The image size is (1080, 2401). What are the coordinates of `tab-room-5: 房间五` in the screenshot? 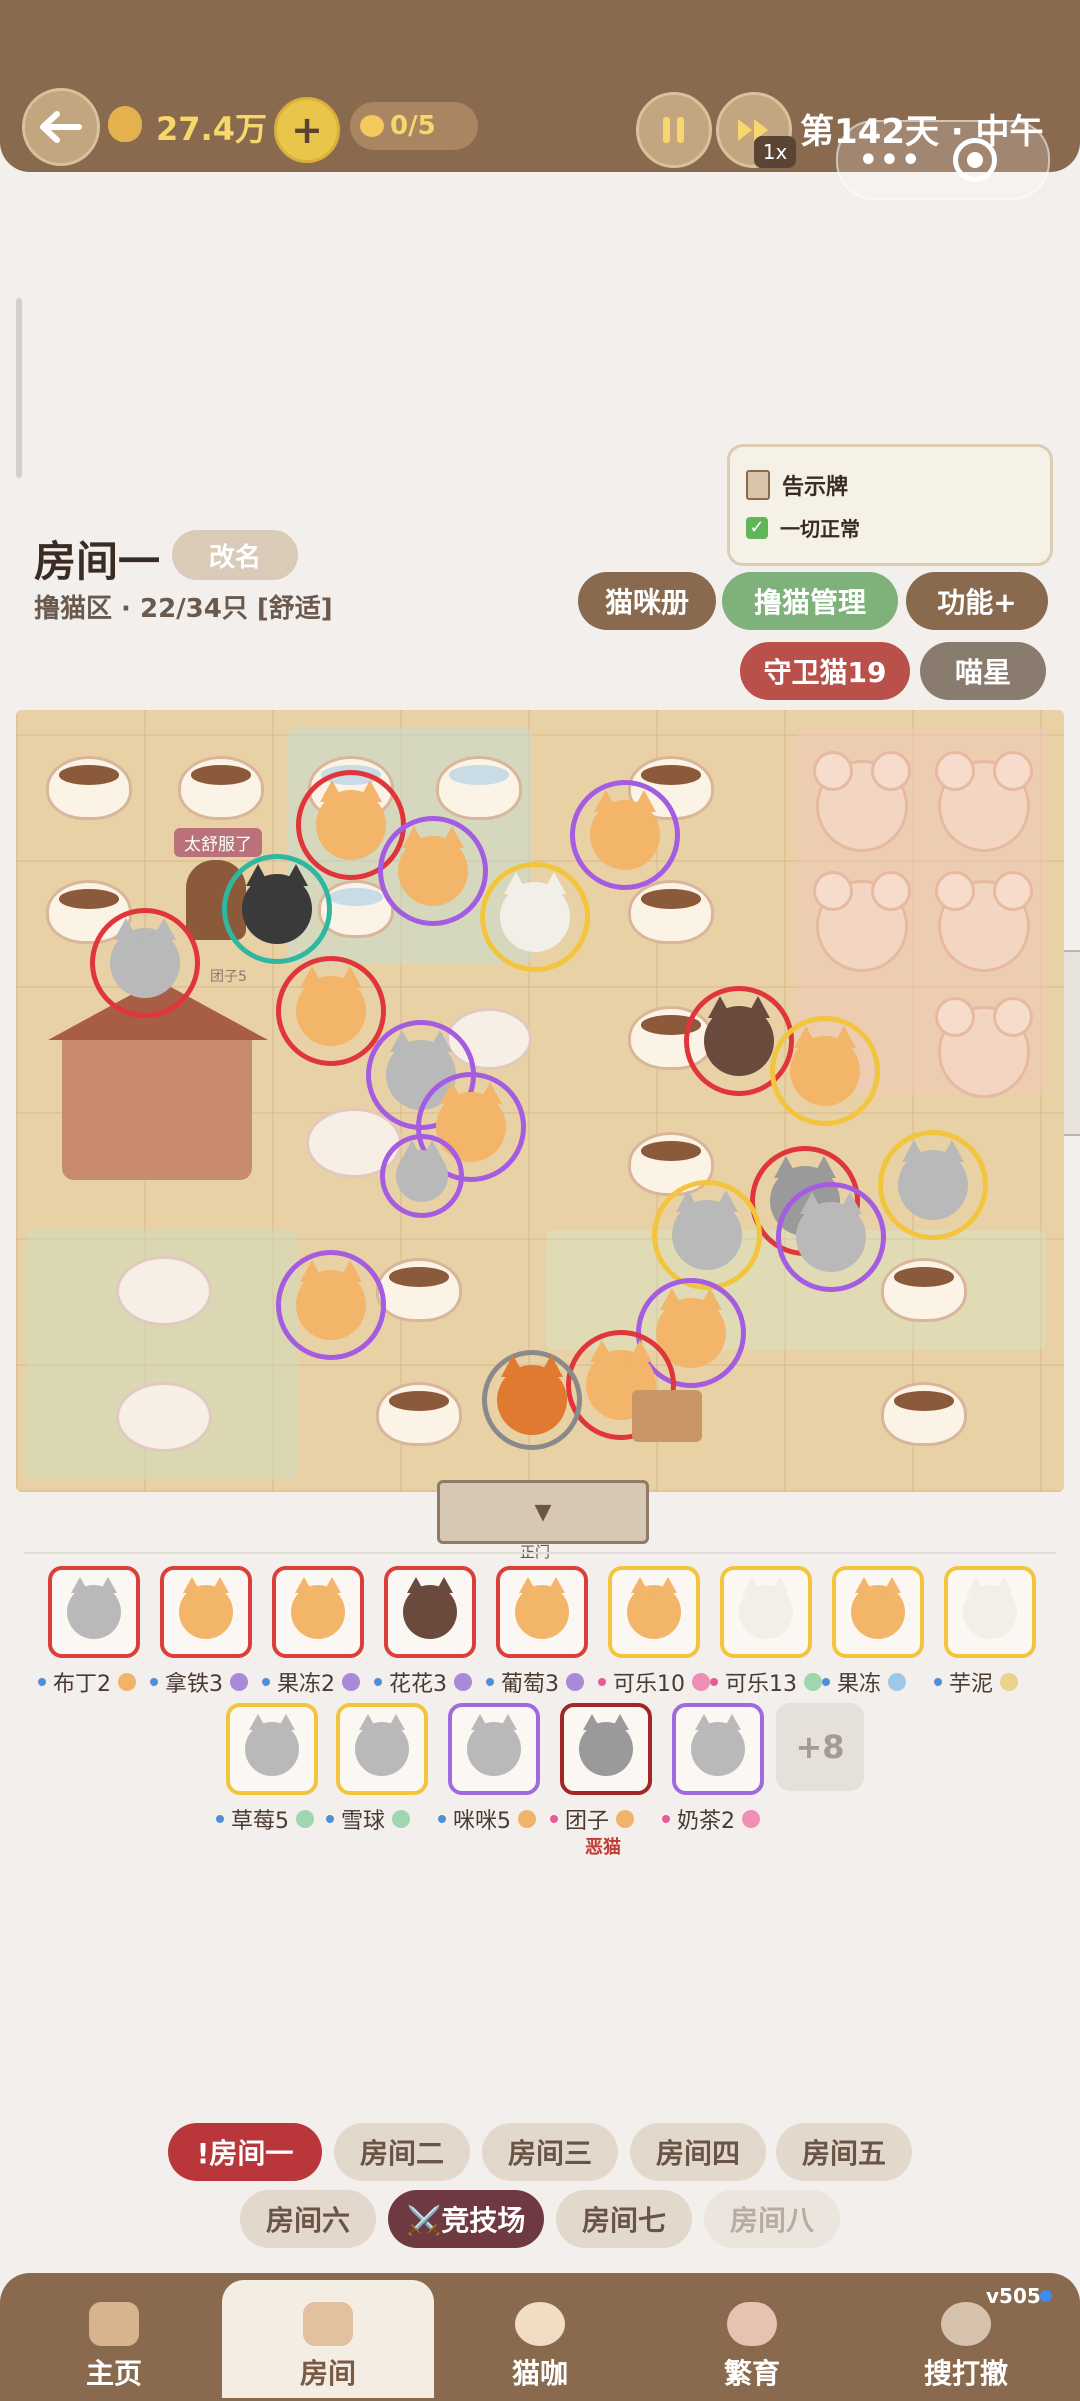 It's located at (844, 2152).